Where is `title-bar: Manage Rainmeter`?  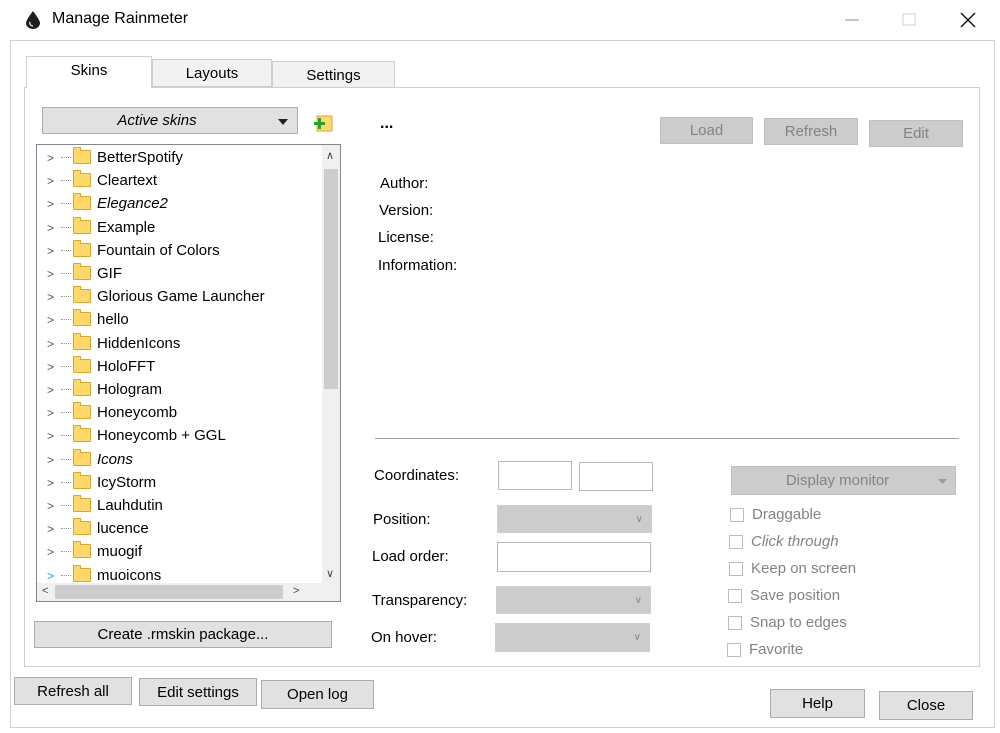
title-bar: Manage Rainmeter is located at coordinates (500, 20).